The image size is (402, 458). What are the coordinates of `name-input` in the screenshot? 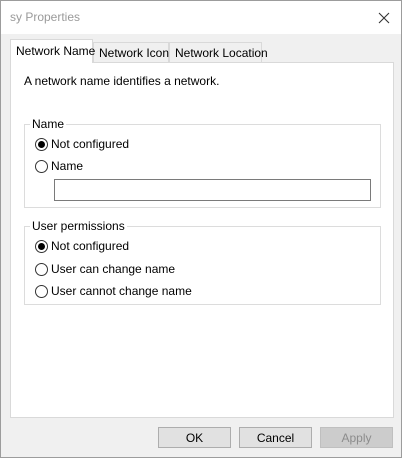 It's located at (212, 190).